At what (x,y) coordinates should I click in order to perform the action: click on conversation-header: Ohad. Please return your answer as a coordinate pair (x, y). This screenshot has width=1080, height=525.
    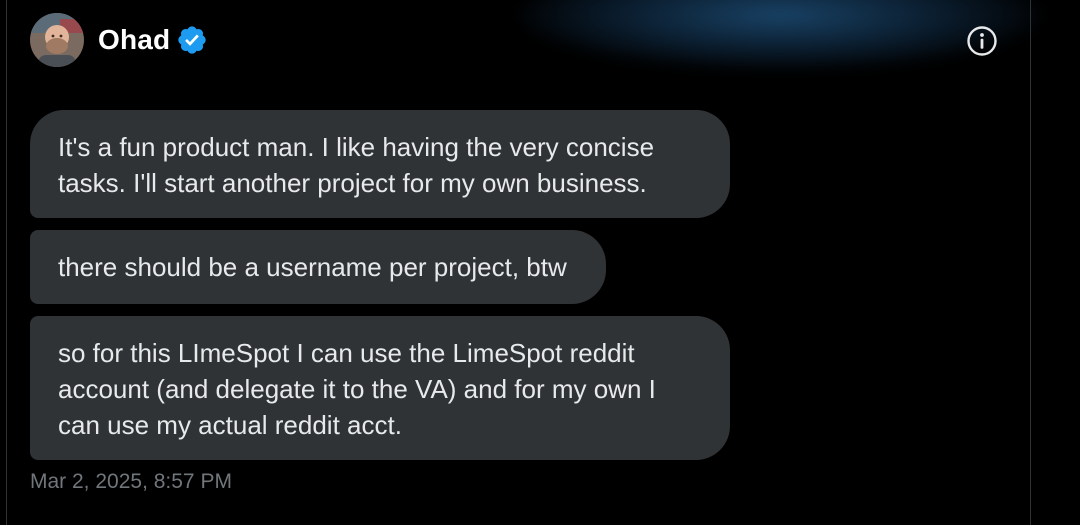
    Looking at the image, I should click on (119, 40).